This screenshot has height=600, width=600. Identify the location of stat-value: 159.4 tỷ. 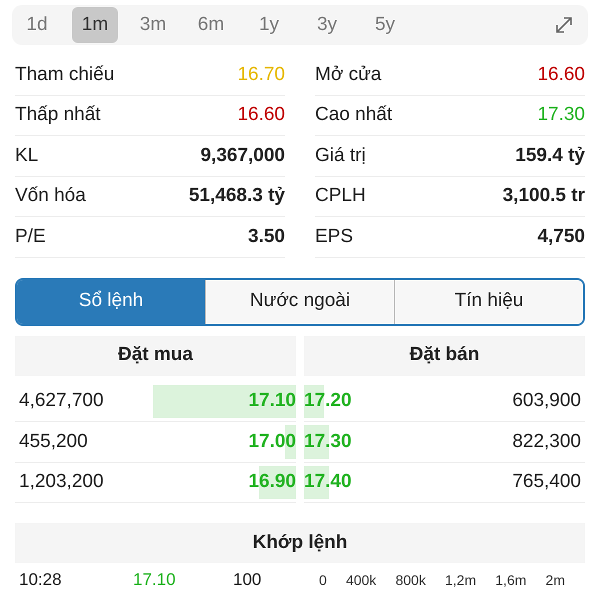
(550, 156).